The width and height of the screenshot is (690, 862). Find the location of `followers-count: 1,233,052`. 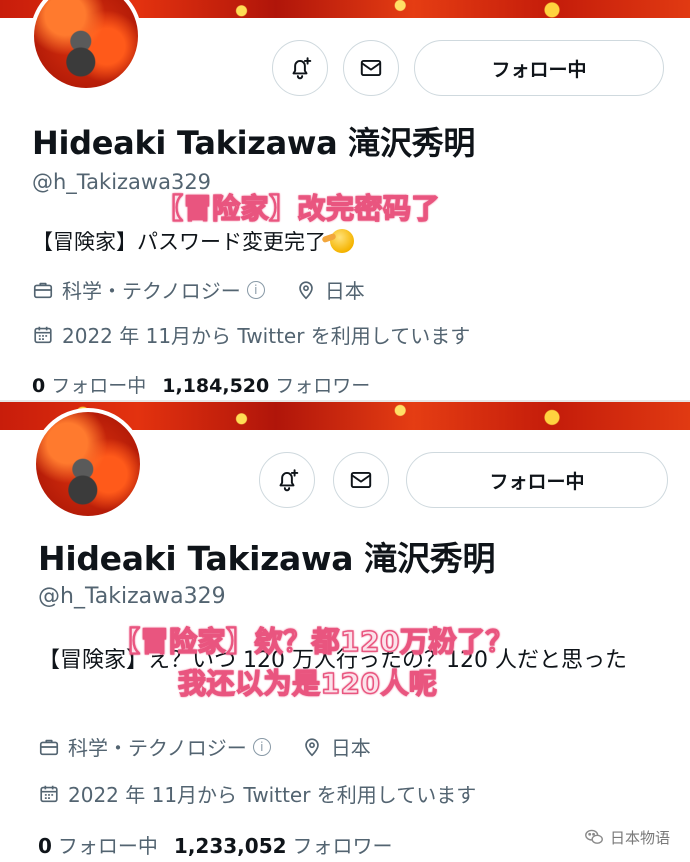

followers-count: 1,233,052 is located at coordinates (230, 846).